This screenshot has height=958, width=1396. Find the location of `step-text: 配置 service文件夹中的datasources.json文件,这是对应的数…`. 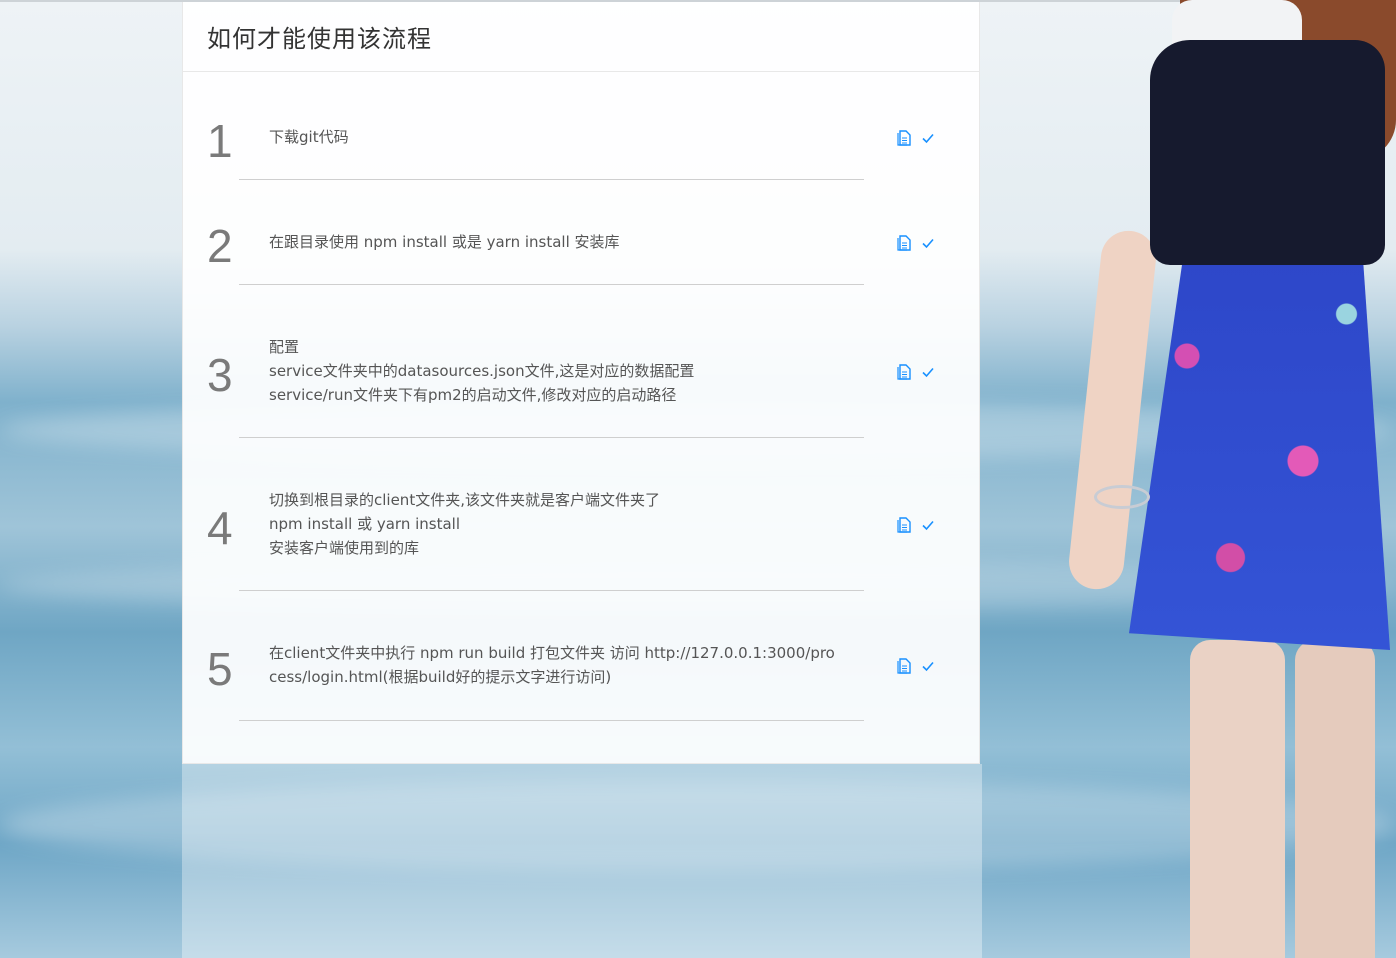

step-text: 配置 service文件夹中的datasources.json文件,这是对应的数… is located at coordinates (554, 371).